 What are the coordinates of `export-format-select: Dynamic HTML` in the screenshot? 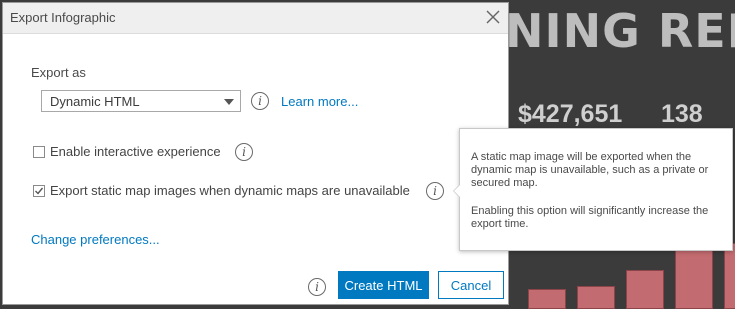 It's located at (141, 101).